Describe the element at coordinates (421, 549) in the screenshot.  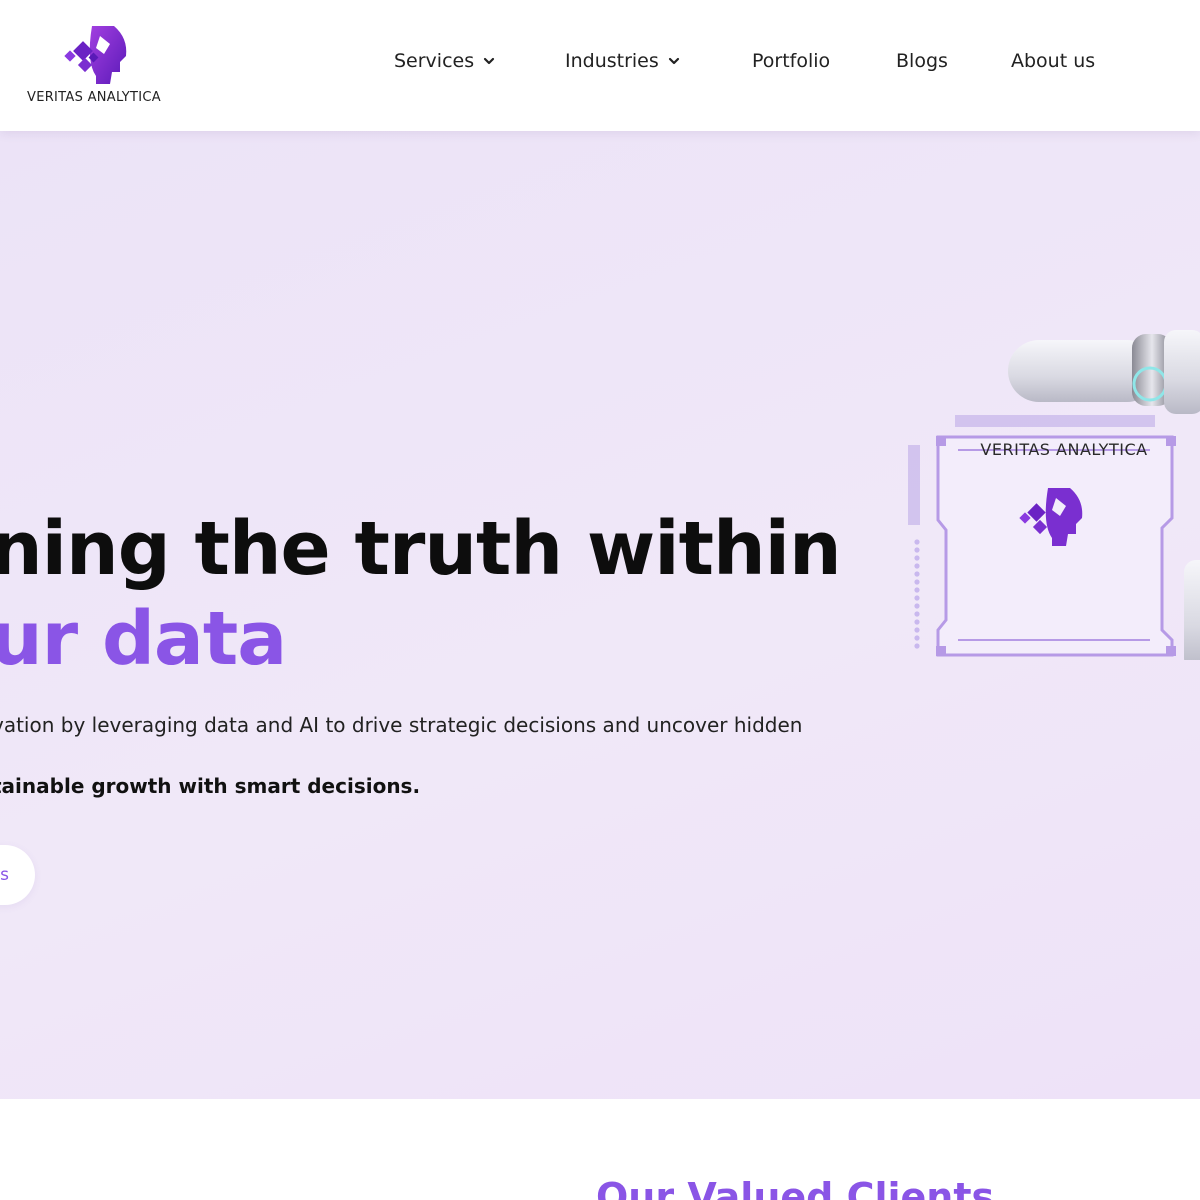
I see `hero-title-line-1: ning the truth within` at that location.